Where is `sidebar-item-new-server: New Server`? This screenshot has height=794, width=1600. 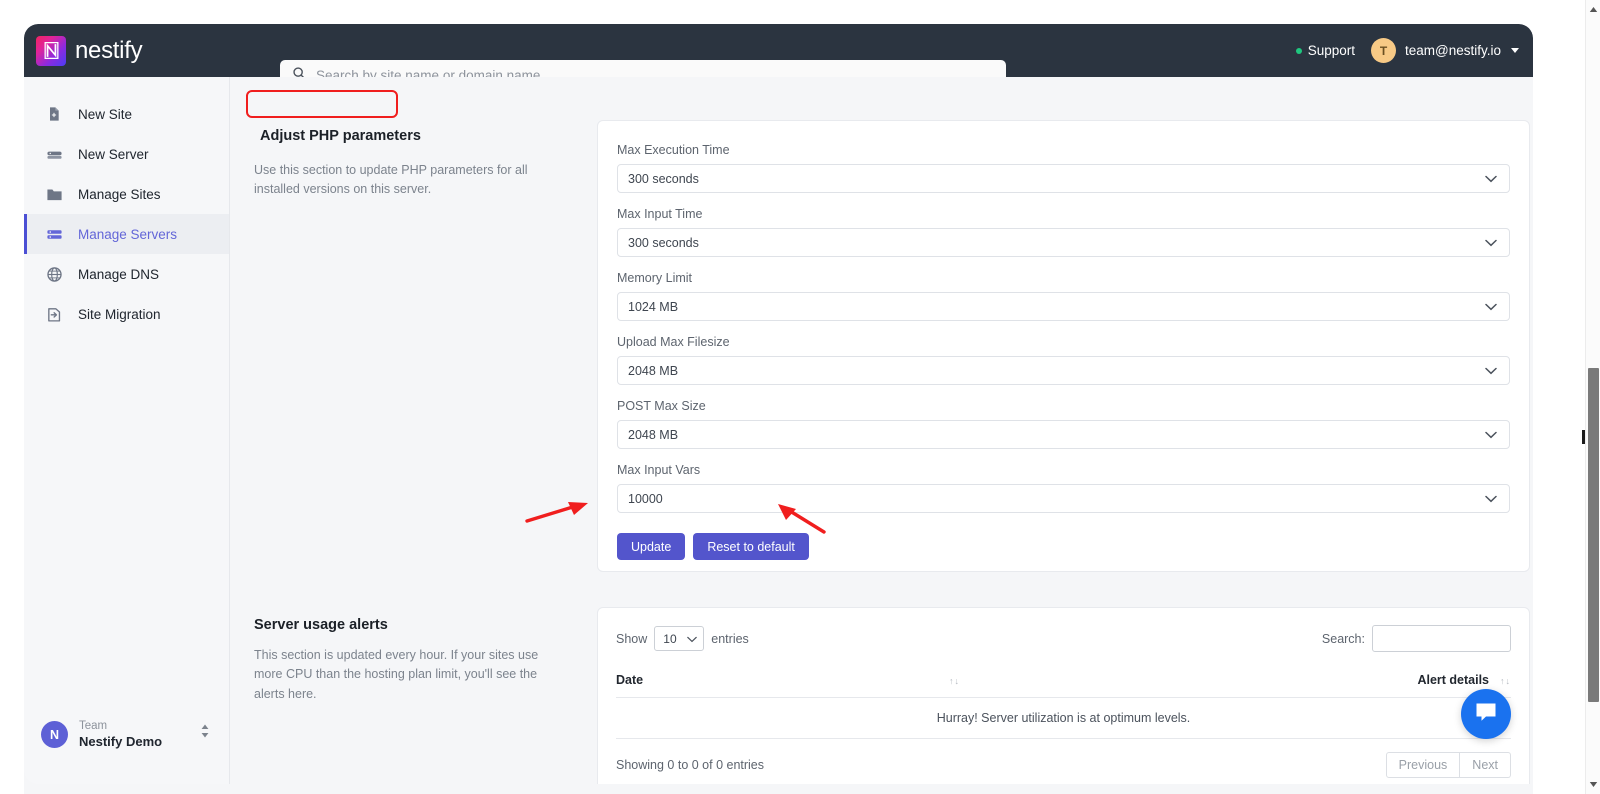
sidebar-item-new-server: New Server is located at coordinates (126, 154).